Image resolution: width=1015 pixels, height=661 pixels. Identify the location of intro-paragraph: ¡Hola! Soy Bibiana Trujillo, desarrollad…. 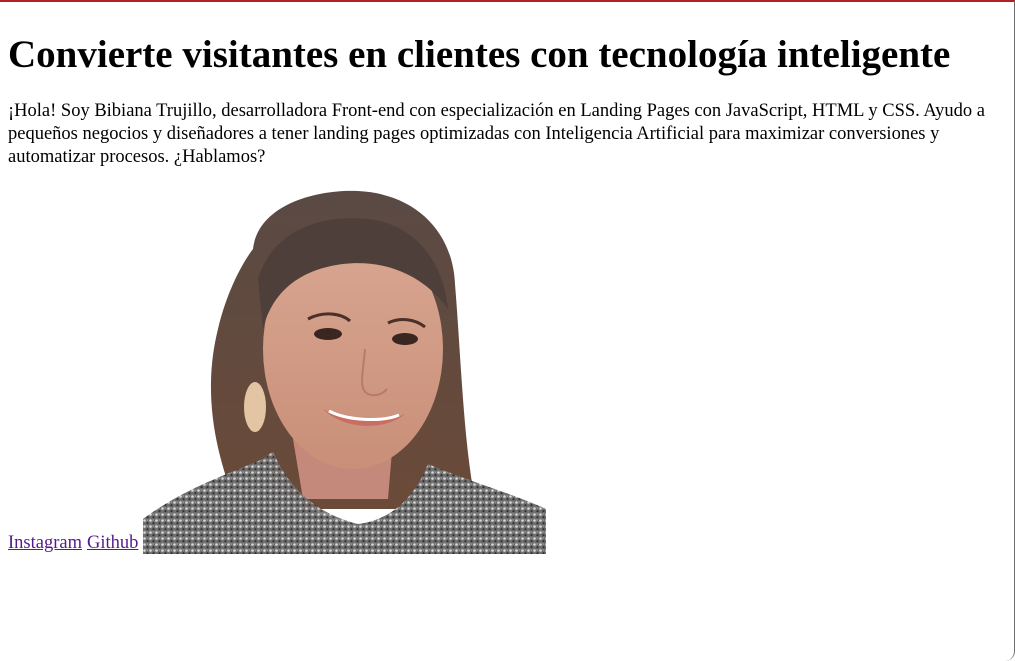
(496, 134).